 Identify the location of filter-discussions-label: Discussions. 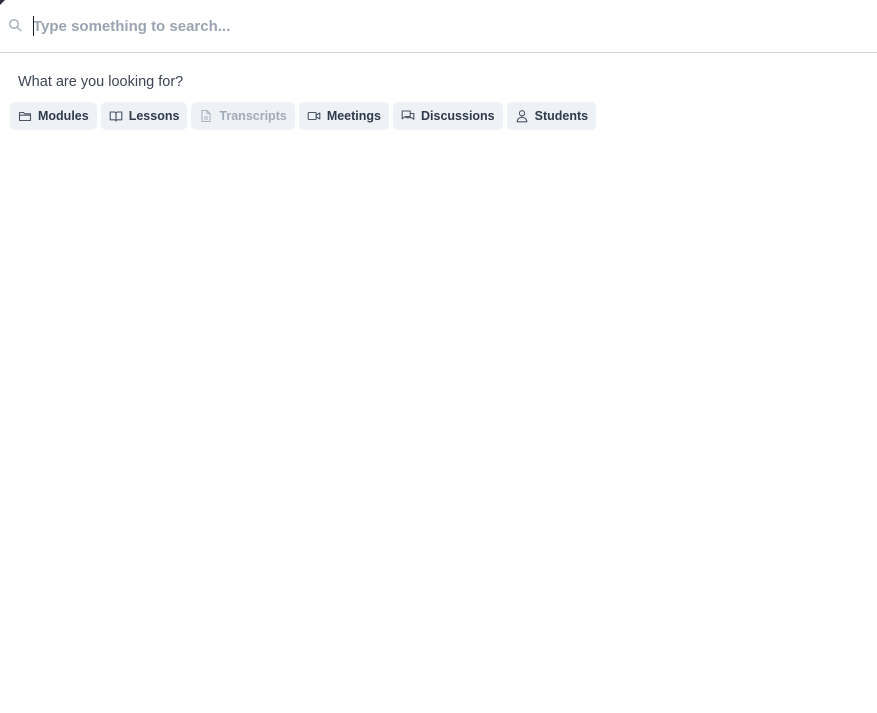
(458, 116).